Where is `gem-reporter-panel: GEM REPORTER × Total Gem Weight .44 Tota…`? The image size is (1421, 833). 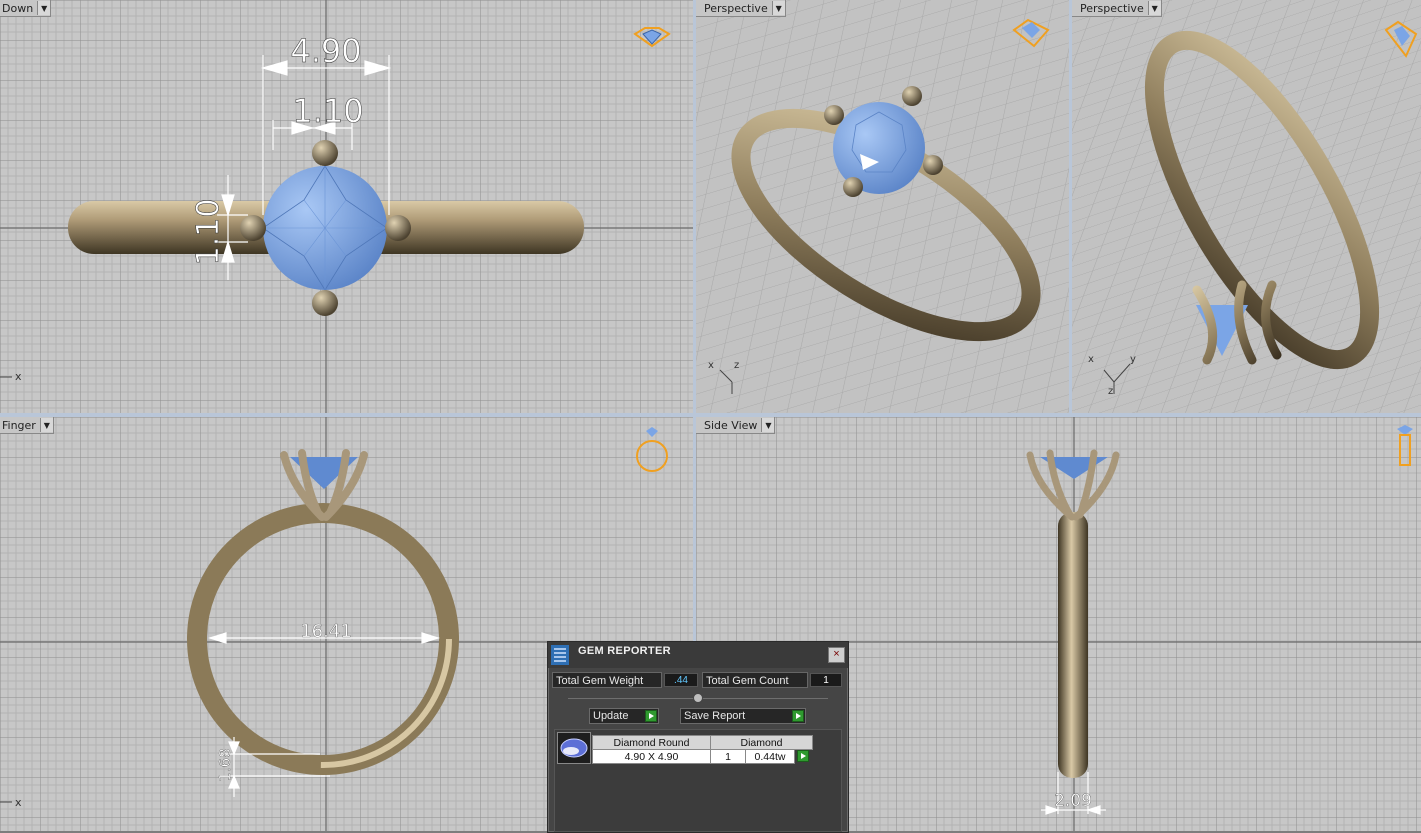
gem-reporter-panel: GEM REPORTER × Total Gem Weight .44 Tota… is located at coordinates (698, 737).